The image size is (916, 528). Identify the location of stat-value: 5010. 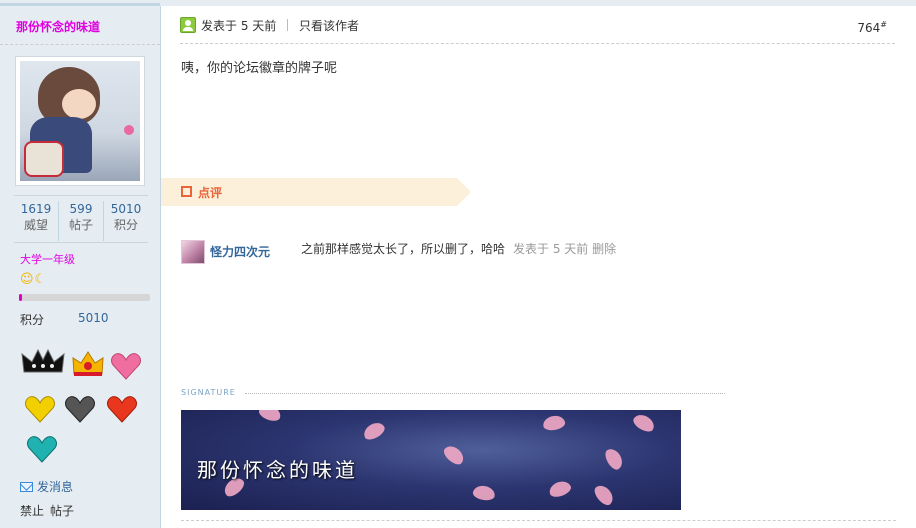
(126, 209).